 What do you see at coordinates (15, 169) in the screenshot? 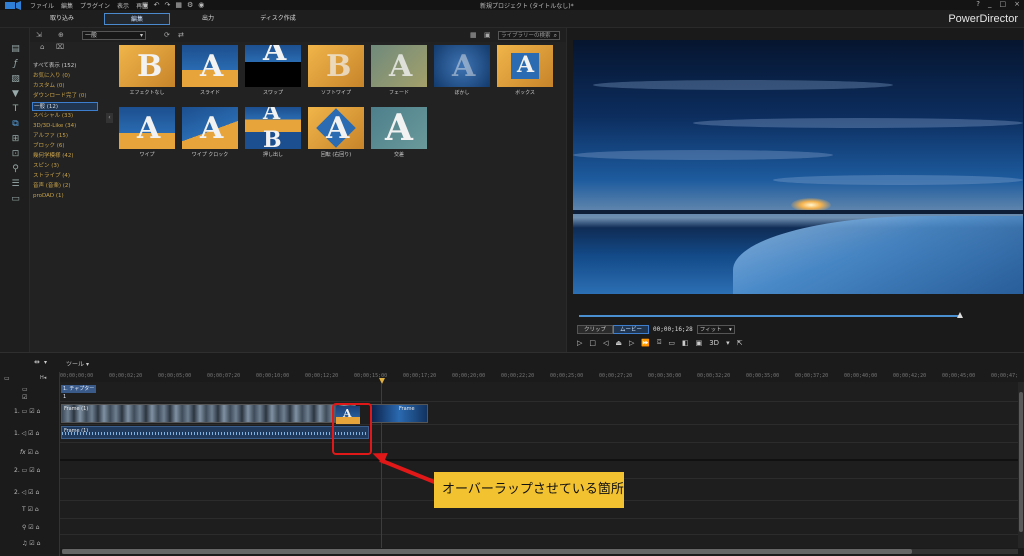
I see `chapter-room-icon: ⚲` at bounding box center [15, 169].